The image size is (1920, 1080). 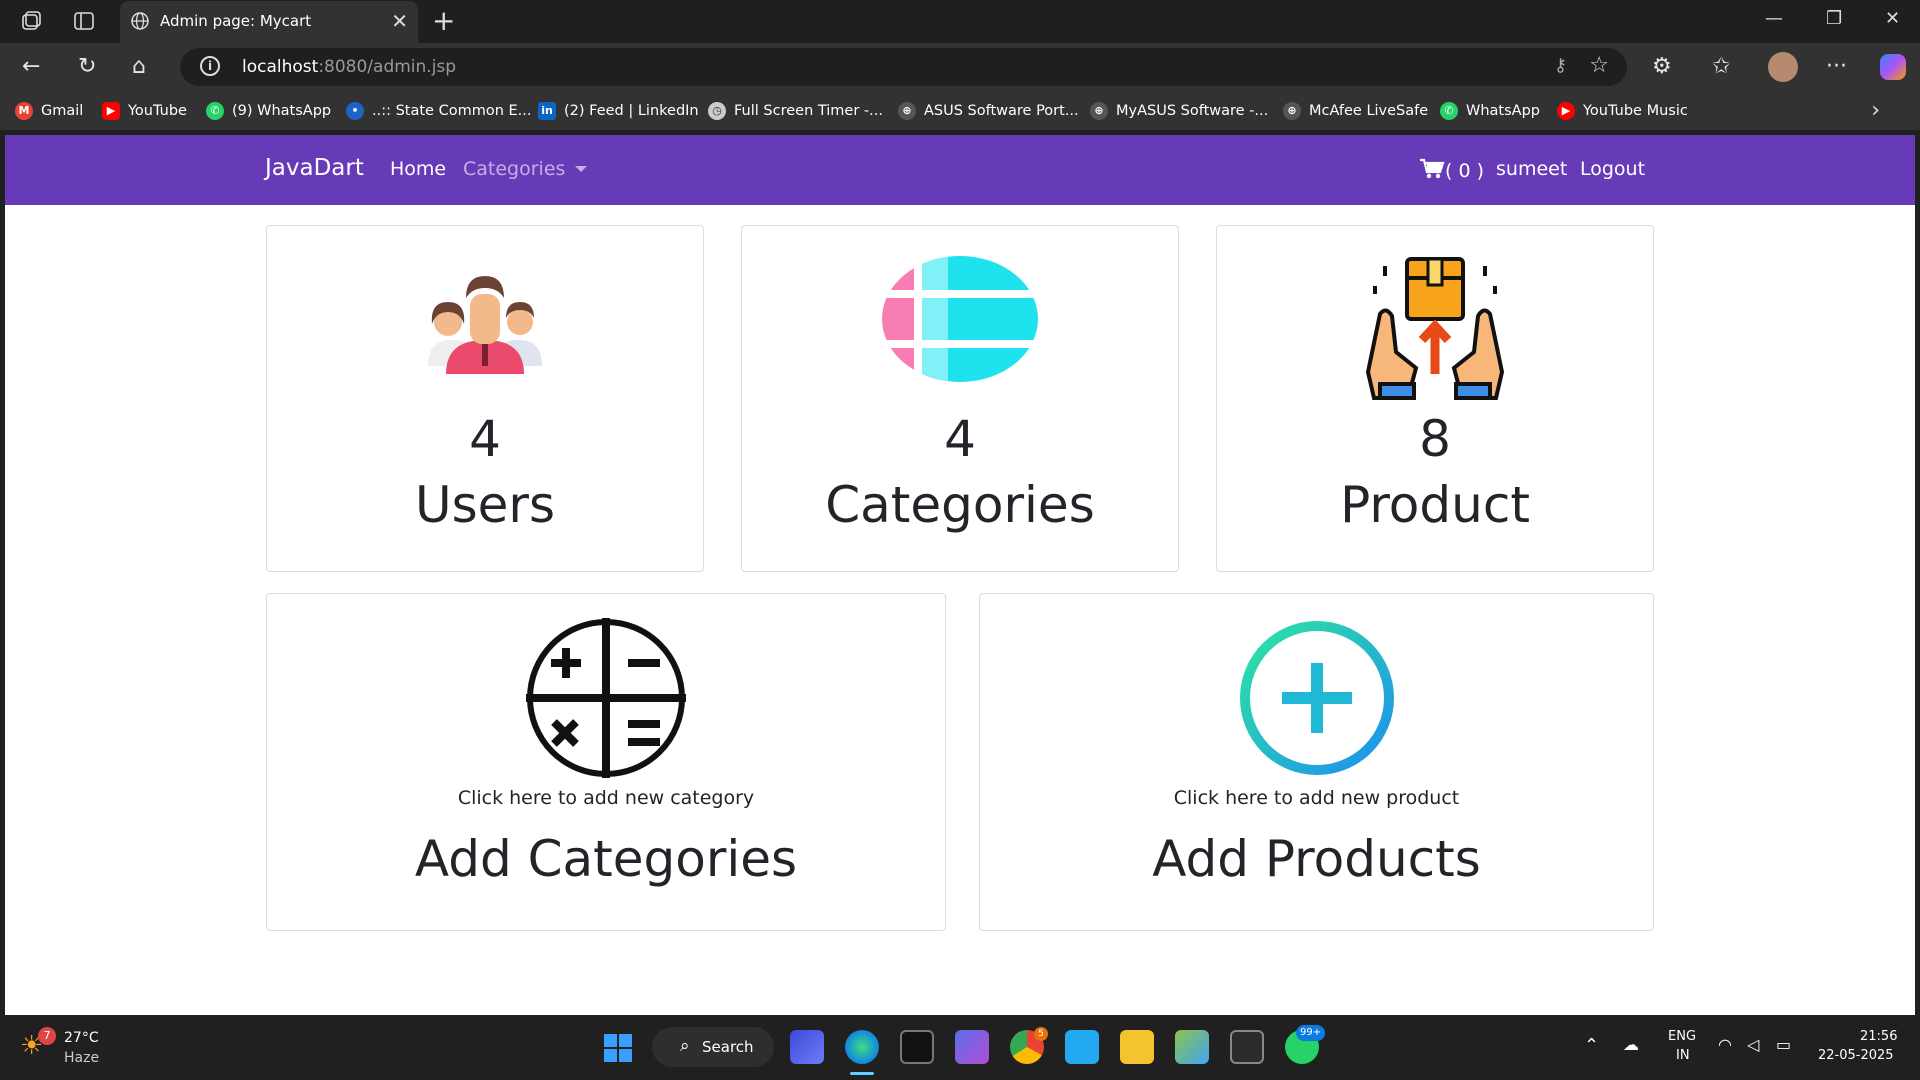 What do you see at coordinates (1774, 18) in the screenshot?
I see `minimize-icon: —` at bounding box center [1774, 18].